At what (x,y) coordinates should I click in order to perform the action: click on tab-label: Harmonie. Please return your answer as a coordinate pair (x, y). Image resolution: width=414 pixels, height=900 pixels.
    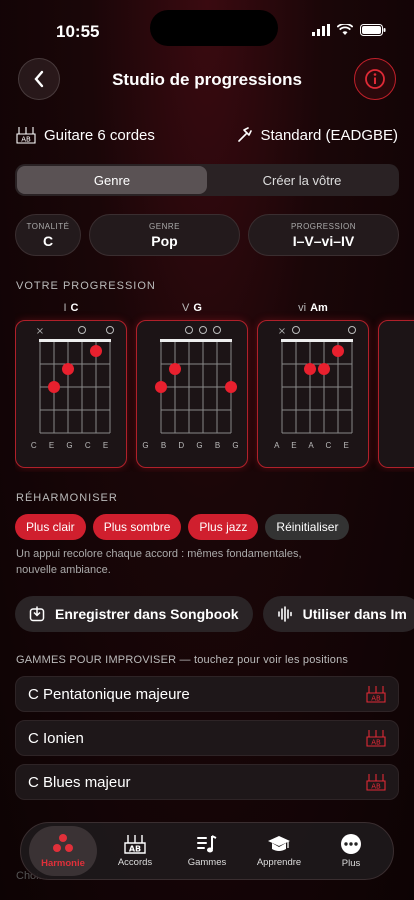
    Looking at the image, I should click on (63, 863).